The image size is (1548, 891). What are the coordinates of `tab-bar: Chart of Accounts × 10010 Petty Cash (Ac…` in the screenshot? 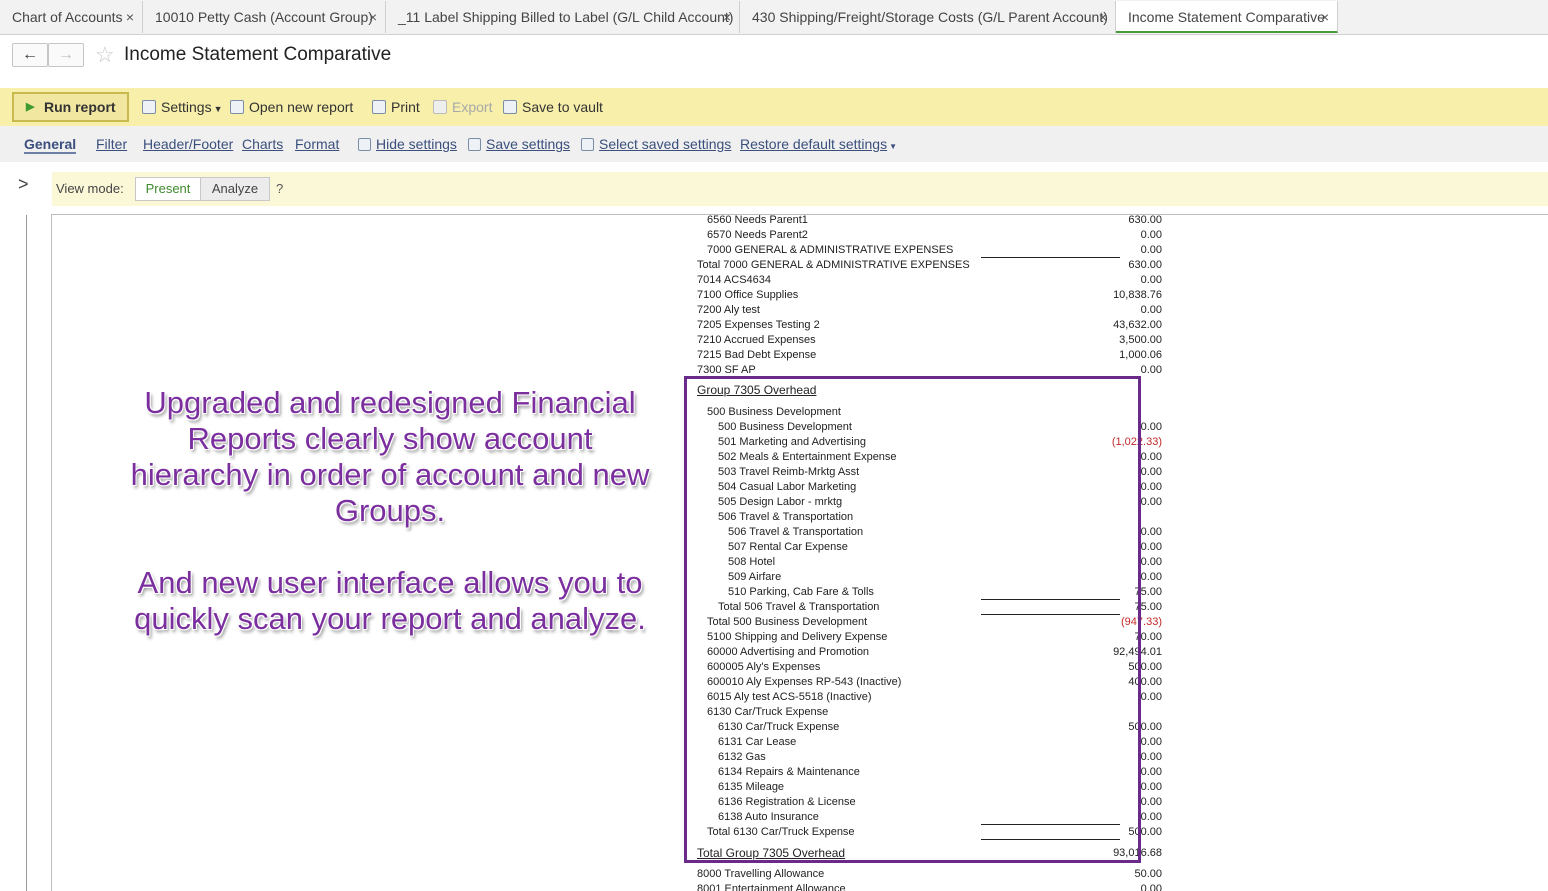 It's located at (774, 17).